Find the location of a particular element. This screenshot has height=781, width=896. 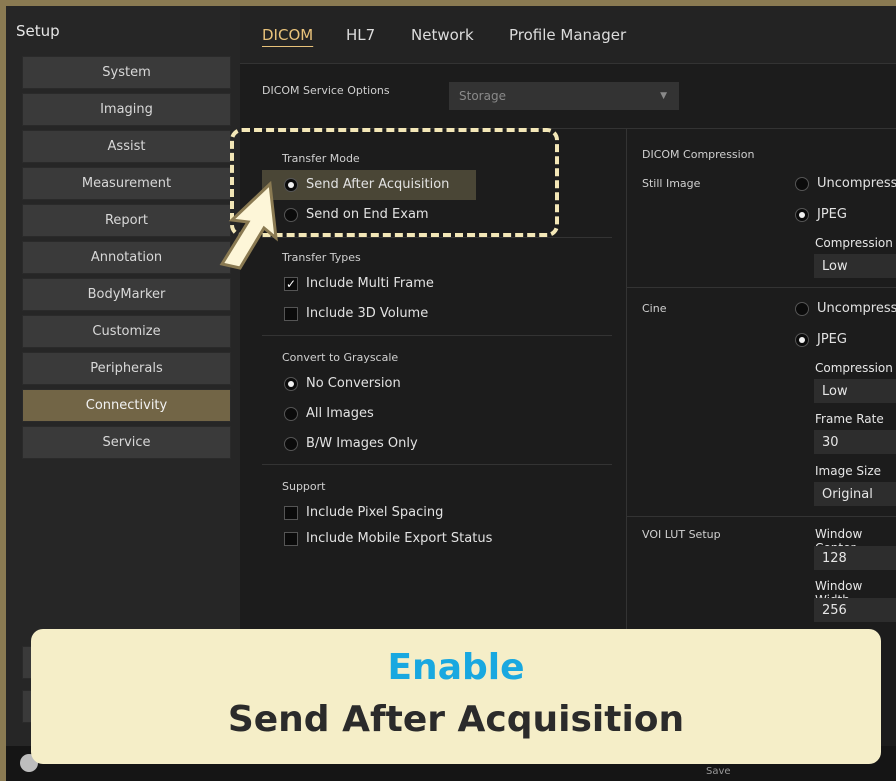

dicom-compression-label: DICOM Compression is located at coordinates (698, 154).